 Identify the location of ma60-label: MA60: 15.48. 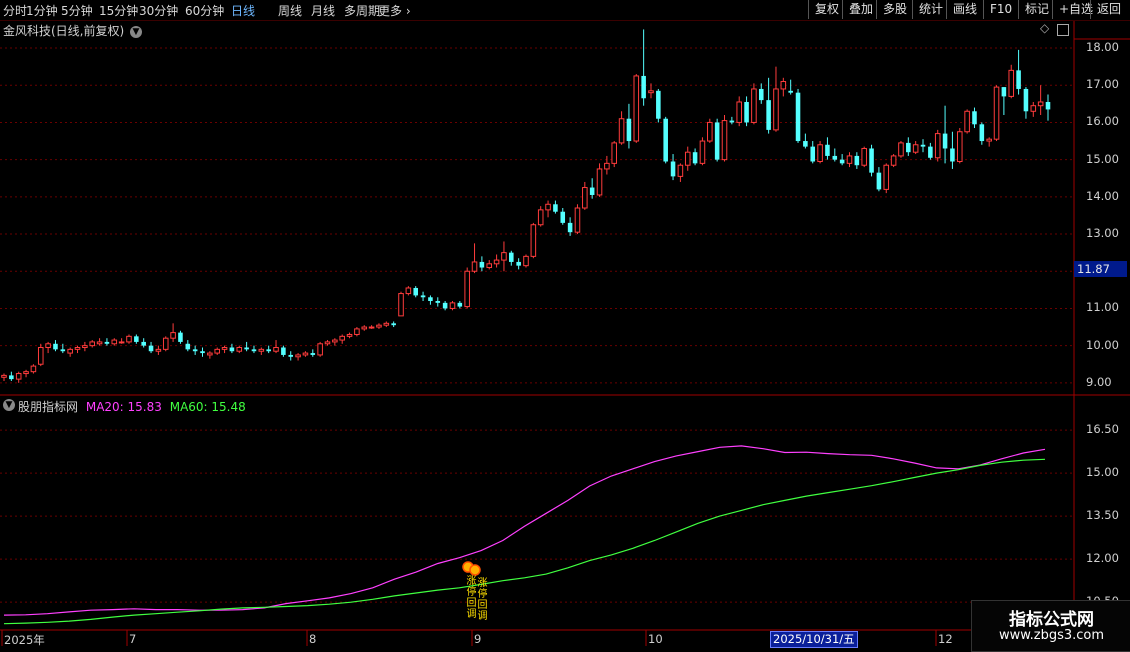
(207, 407).